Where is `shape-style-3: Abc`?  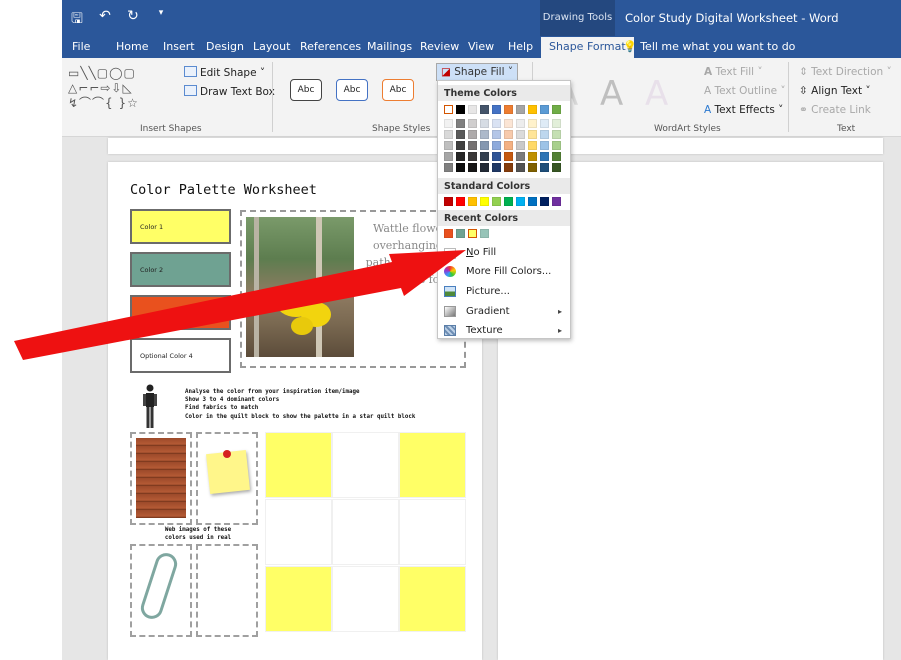
shape-style-3: Abc is located at coordinates (398, 90).